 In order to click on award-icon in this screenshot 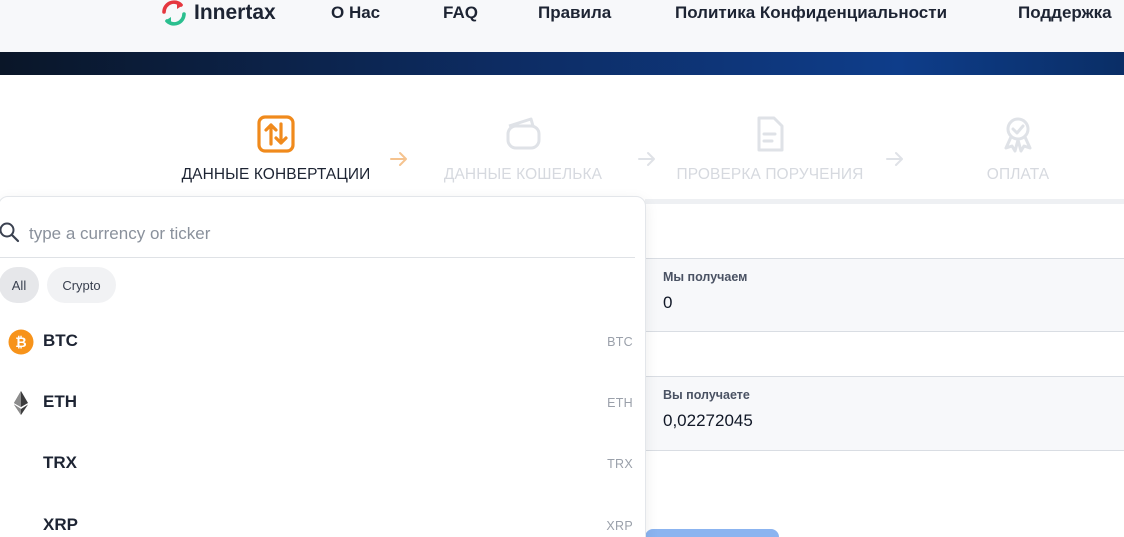, I will do `click(1018, 135)`.